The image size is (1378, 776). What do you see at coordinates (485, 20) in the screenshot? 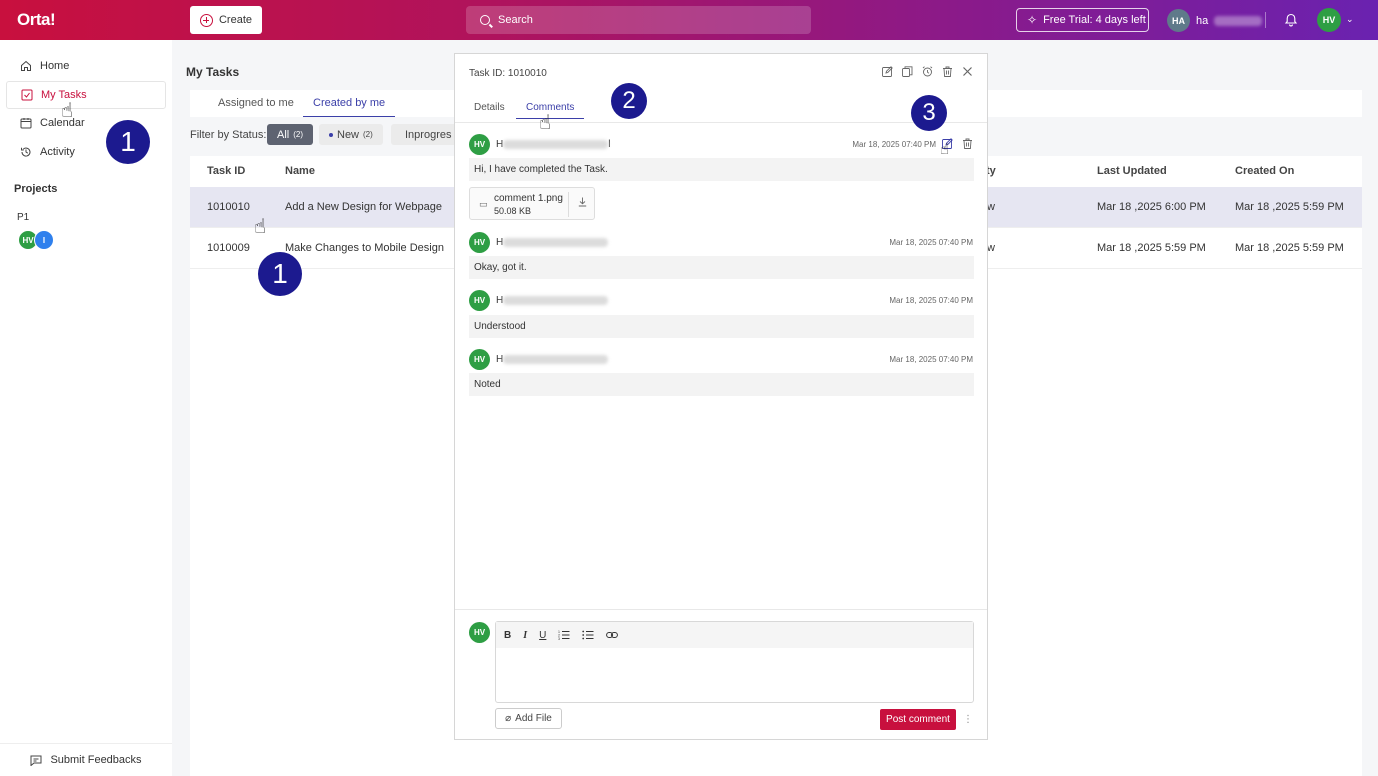
I see `search-icon` at bounding box center [485, 20].